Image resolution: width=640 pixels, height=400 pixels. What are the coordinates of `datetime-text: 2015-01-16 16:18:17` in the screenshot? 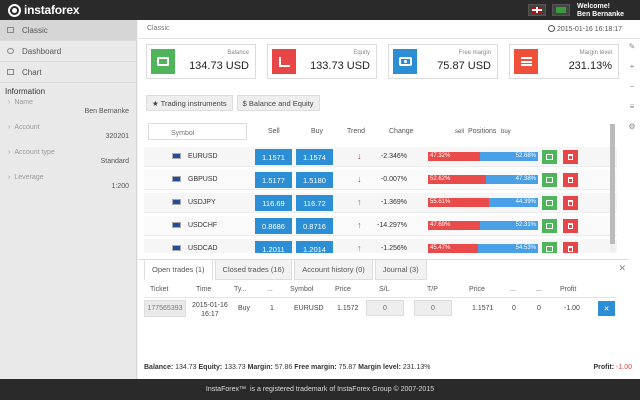 It's located at (589, 29).